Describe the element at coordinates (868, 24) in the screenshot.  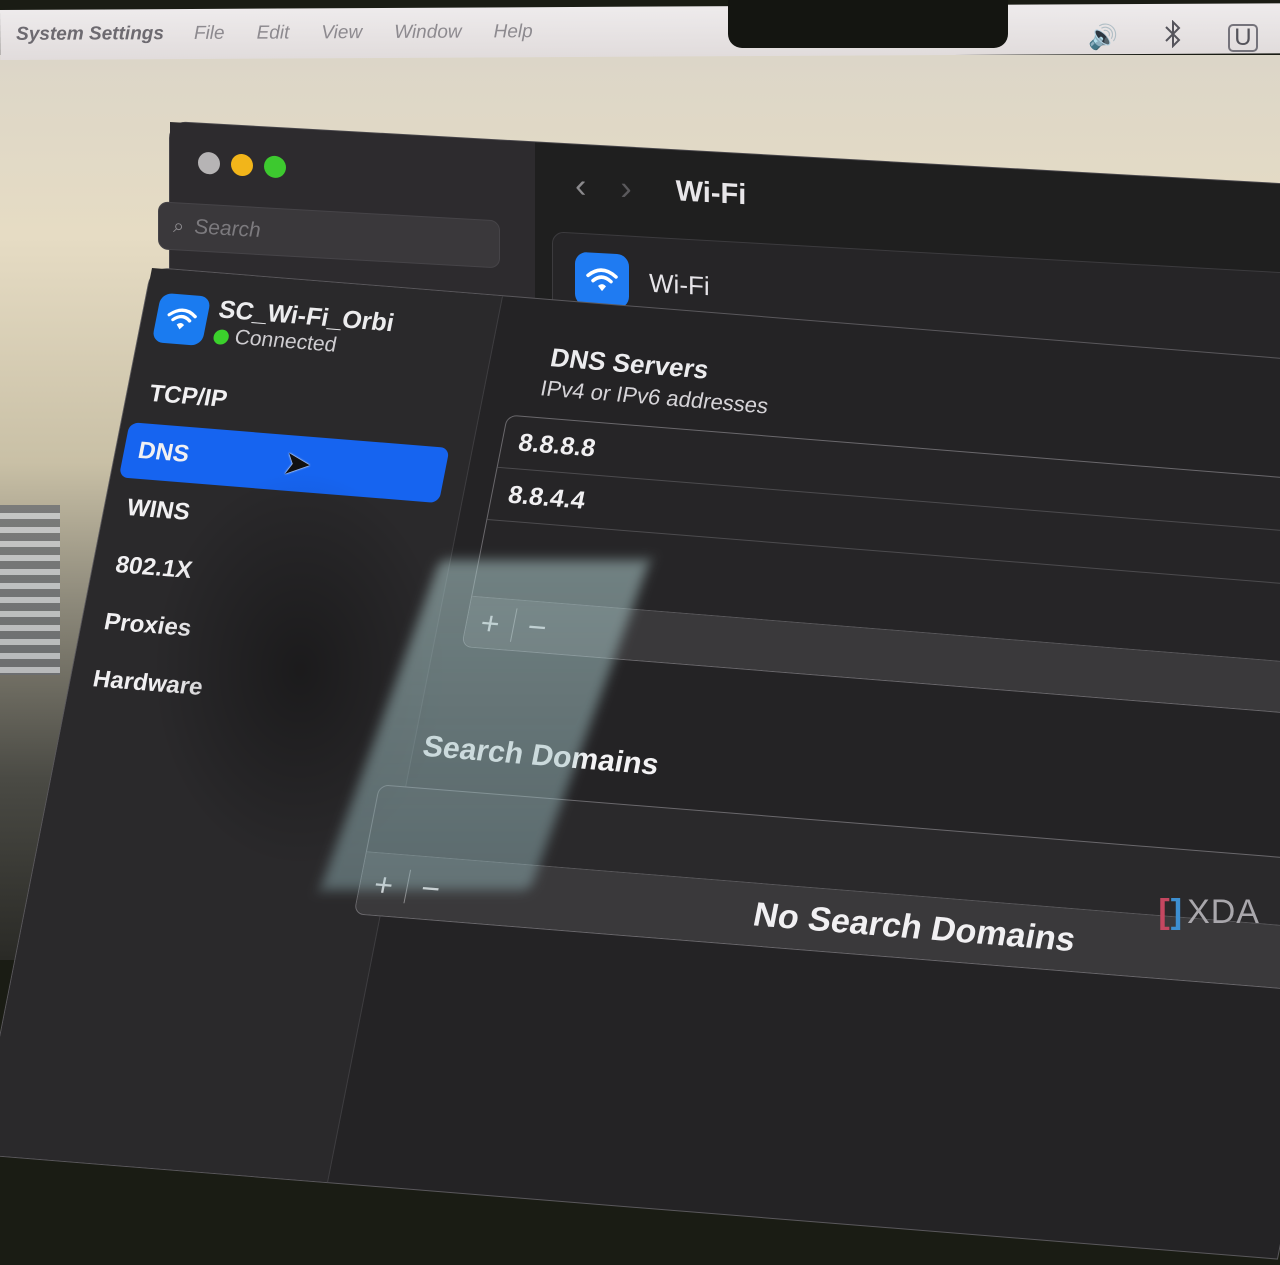
I see `camera-notch` at that location.